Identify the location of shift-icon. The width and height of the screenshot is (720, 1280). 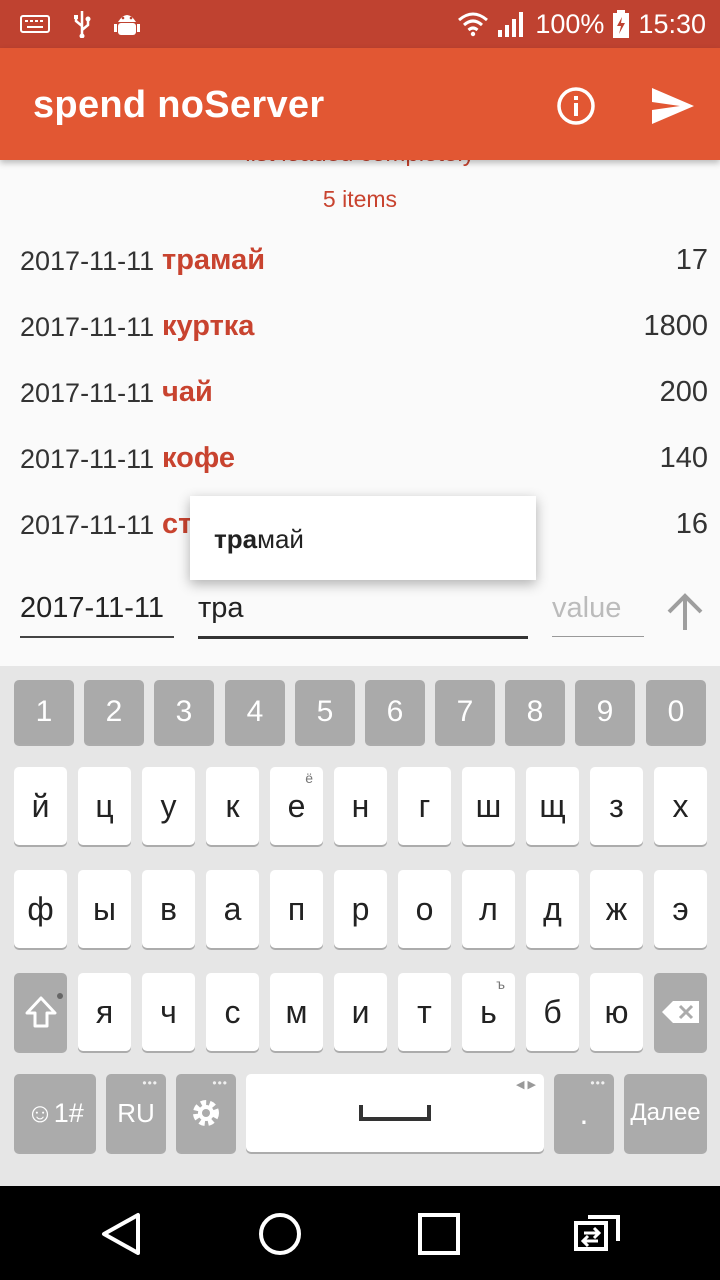
(40, 1012).